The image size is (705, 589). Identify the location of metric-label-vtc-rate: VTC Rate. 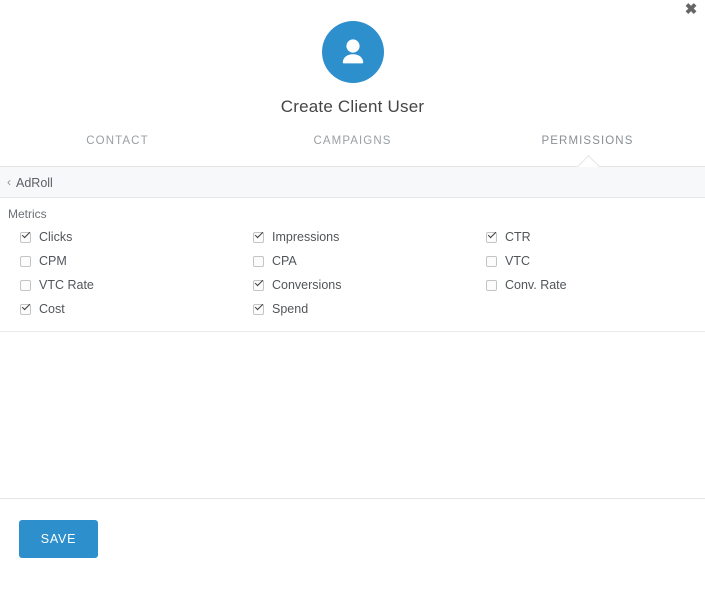
(66, 285).